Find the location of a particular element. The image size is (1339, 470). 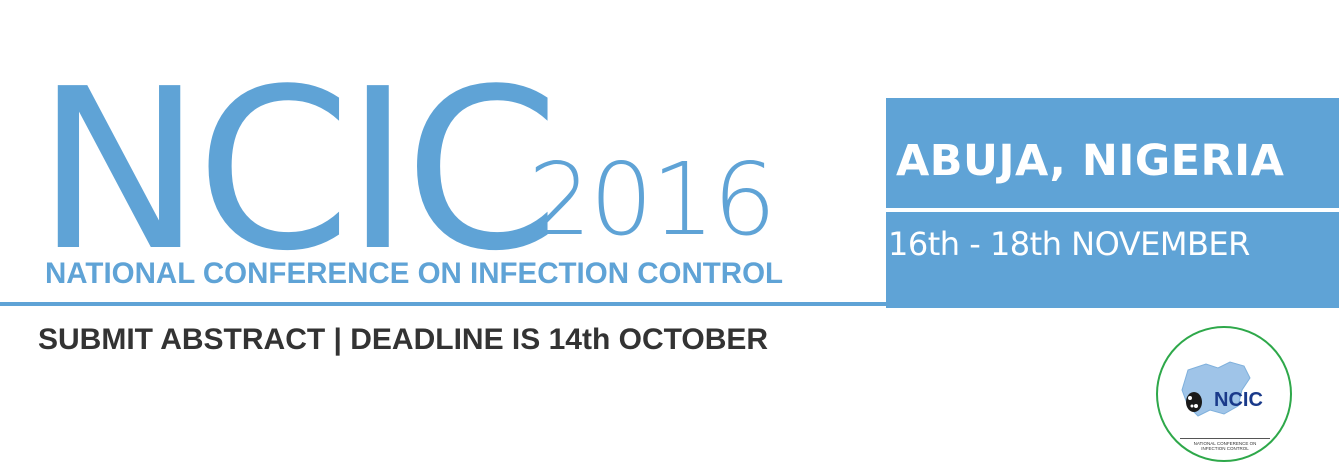

info-divider is located at coordinates (1112, 210).